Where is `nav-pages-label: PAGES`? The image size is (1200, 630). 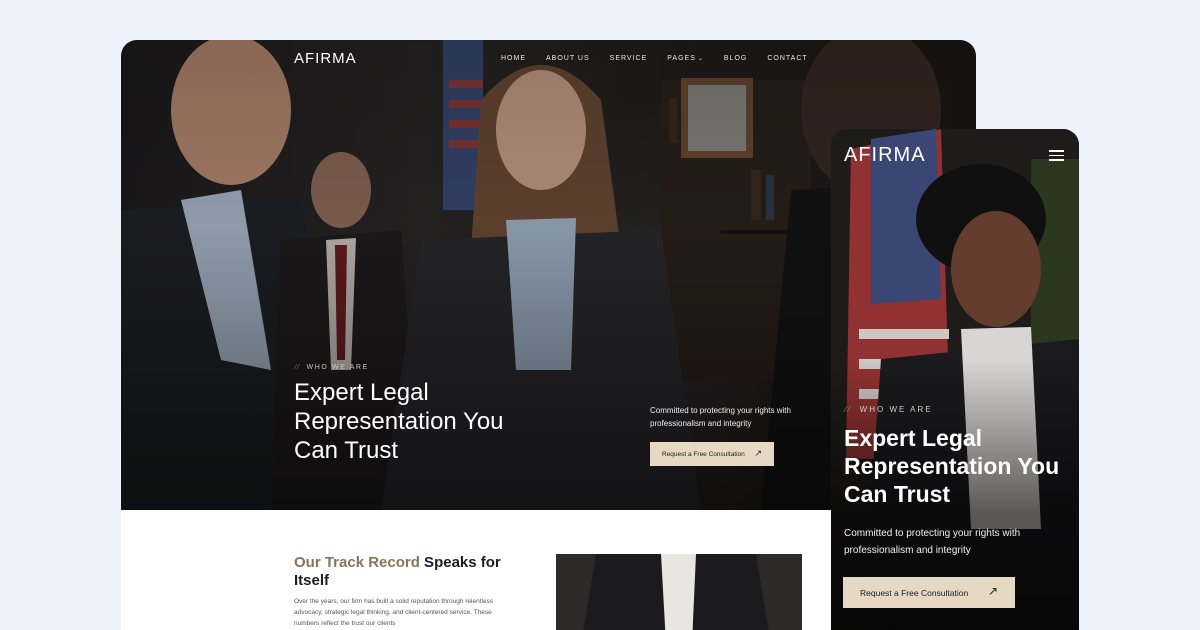
nav-pages-label: PAGES is located at coordinates (681, 58).